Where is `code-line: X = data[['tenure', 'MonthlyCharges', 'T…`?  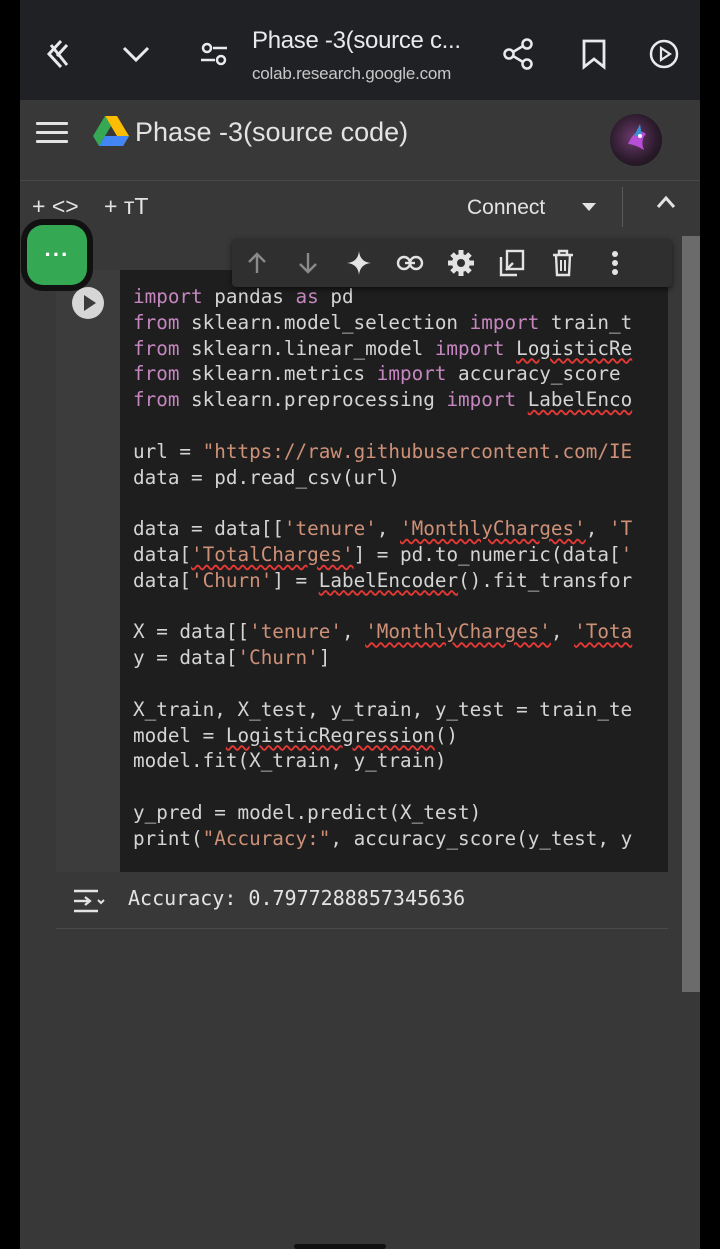
code-line: X = data[['tenure', 'MonthlyCharges', 'T… is located at coordinates (383, 632).